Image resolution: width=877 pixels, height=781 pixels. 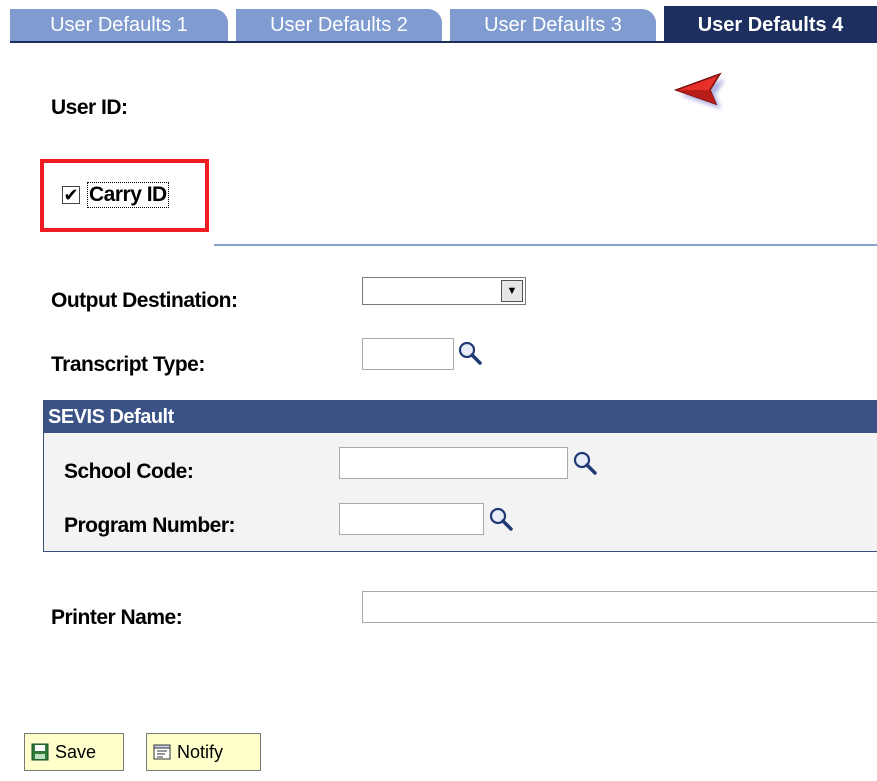 What do you see at coordinates (411, 519) in the screenshot?
I see `program-number-input` at bounding box center [411, 519].